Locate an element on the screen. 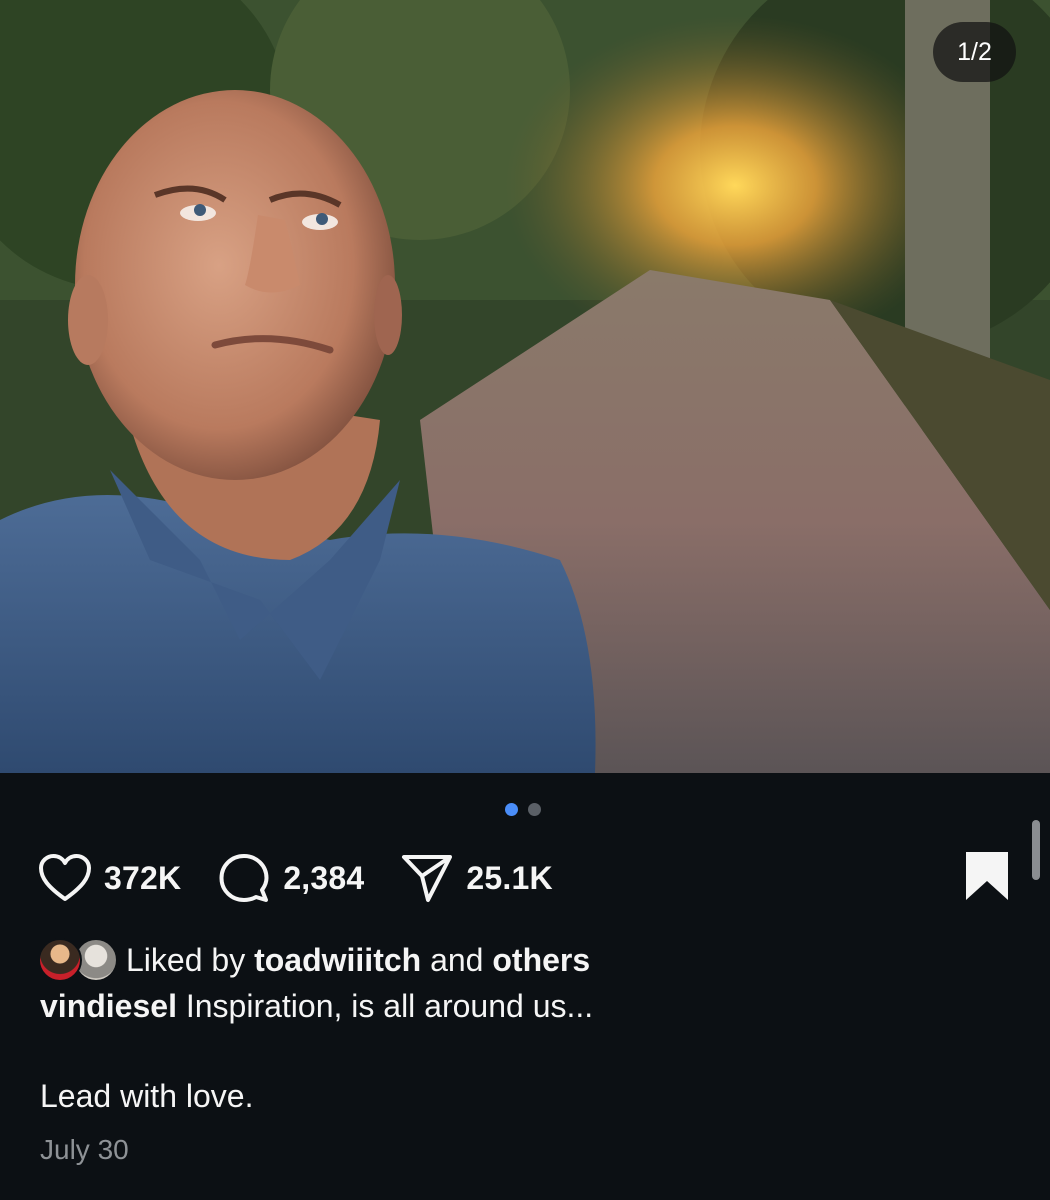  image-counter-badge: 1/2 is located at coordinates (974, 52).